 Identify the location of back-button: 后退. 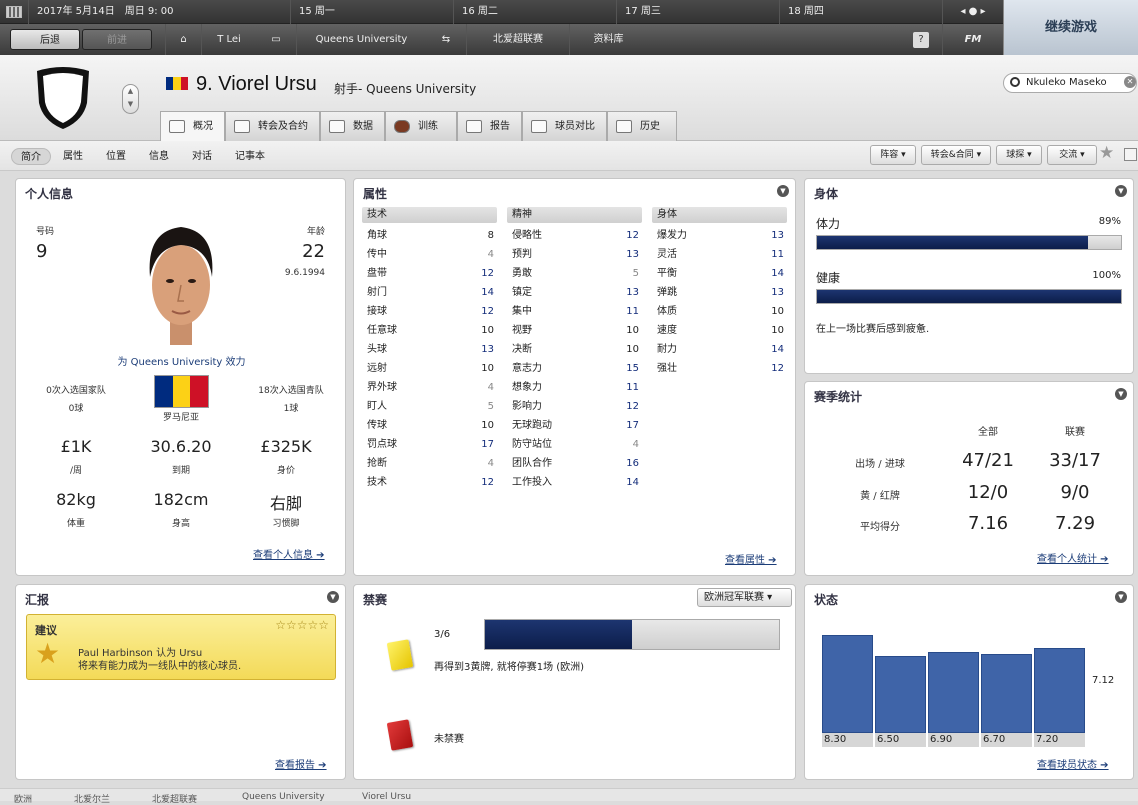
(45, 39).